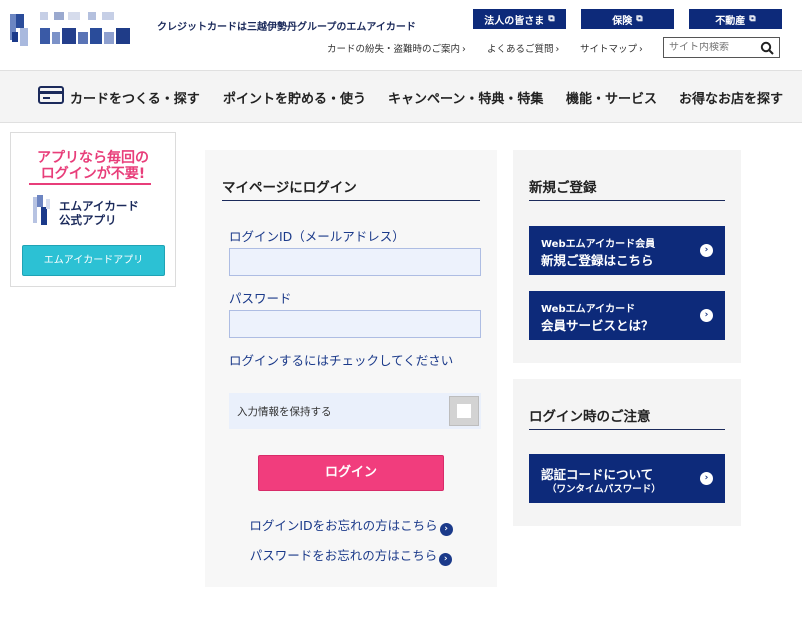  Describe the element at coordinates (343, 525) in the screenshot. I see `forgot-id-label: ログインIDをお忘れの方はこちら` at that location.